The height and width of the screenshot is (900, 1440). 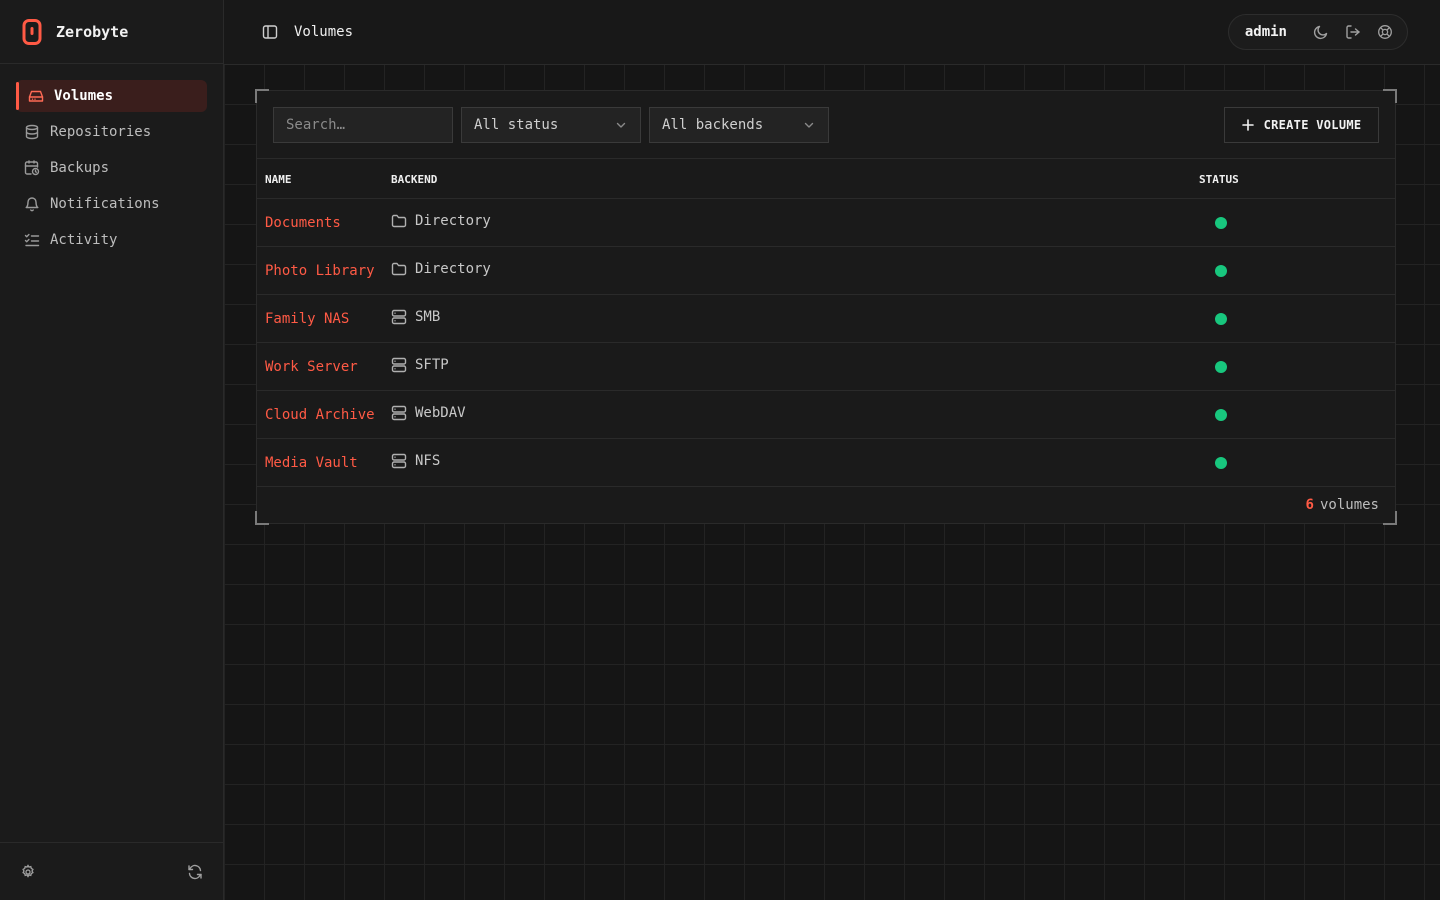 I want to click on calendar-clock-icon, so click(x=32, y=168).